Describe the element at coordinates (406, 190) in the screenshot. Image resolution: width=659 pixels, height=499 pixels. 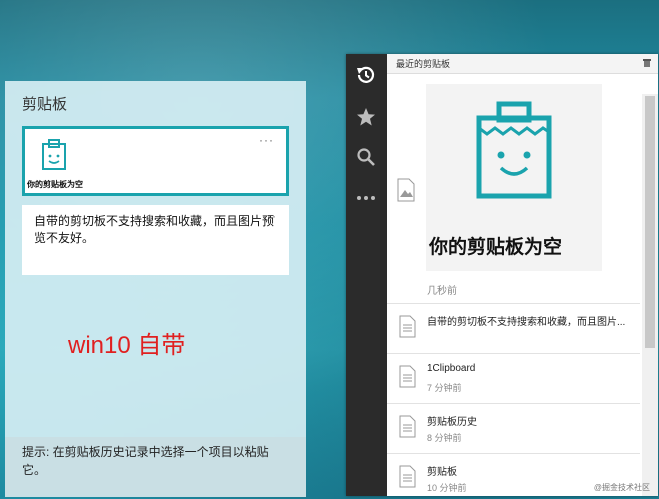
I see `image-icon` at that location.